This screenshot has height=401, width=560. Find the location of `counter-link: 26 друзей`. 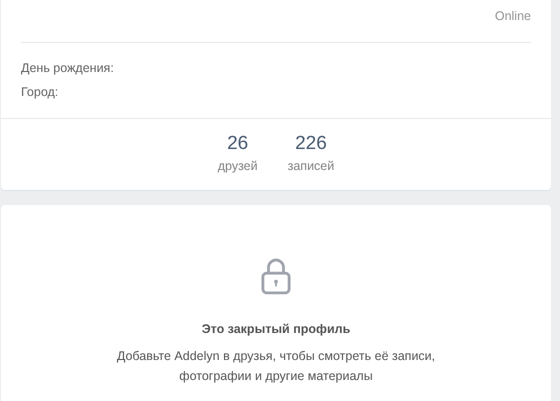

counter-link: 26 друзей is located at coordinates (238, 154).